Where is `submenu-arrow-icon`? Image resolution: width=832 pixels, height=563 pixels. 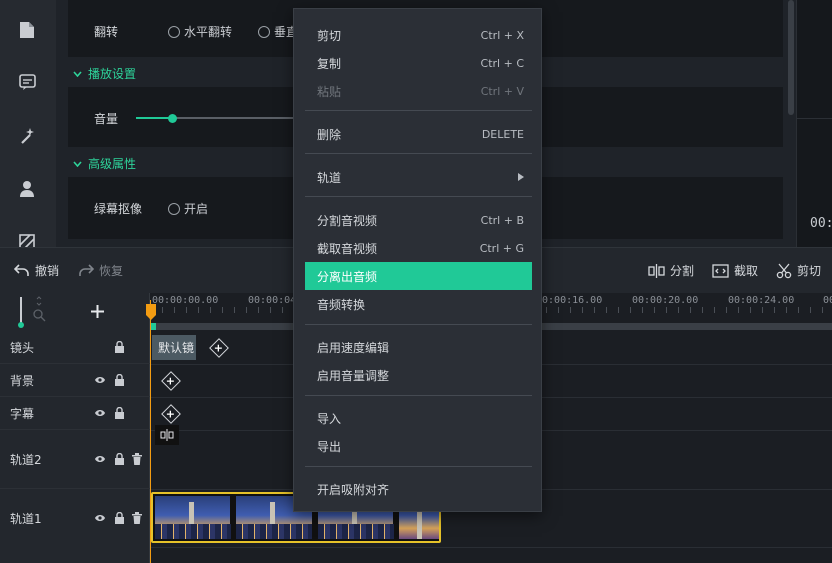
submenu-arrow-icon is located at coordinates (521, 177).